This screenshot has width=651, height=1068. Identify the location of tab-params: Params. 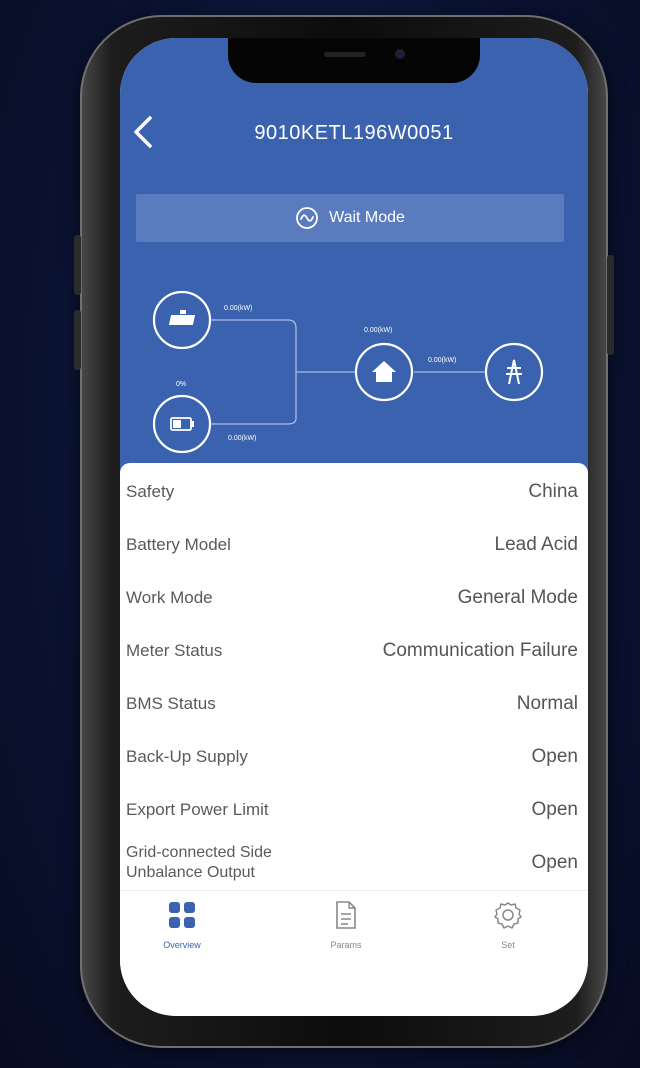
(346, 925).